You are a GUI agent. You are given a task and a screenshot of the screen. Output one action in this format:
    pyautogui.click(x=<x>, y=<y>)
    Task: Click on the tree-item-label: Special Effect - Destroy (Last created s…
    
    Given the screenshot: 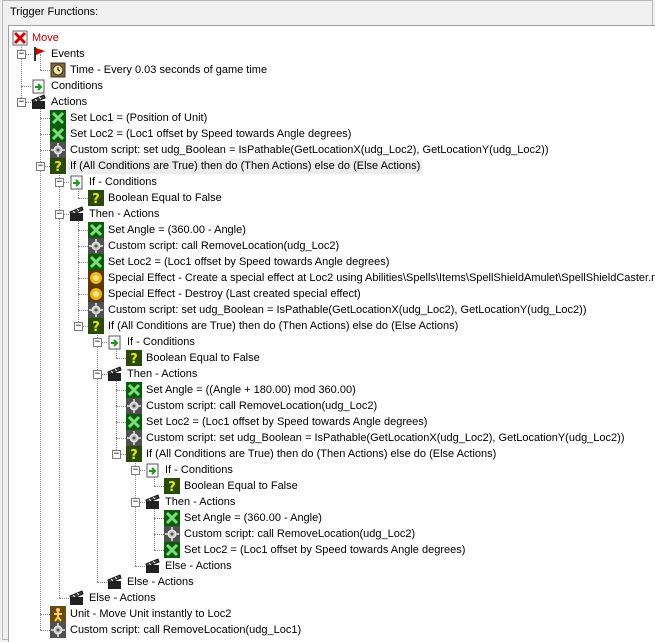 What is the action you would take?
    pyautogui.click(x=234, y=293)
    